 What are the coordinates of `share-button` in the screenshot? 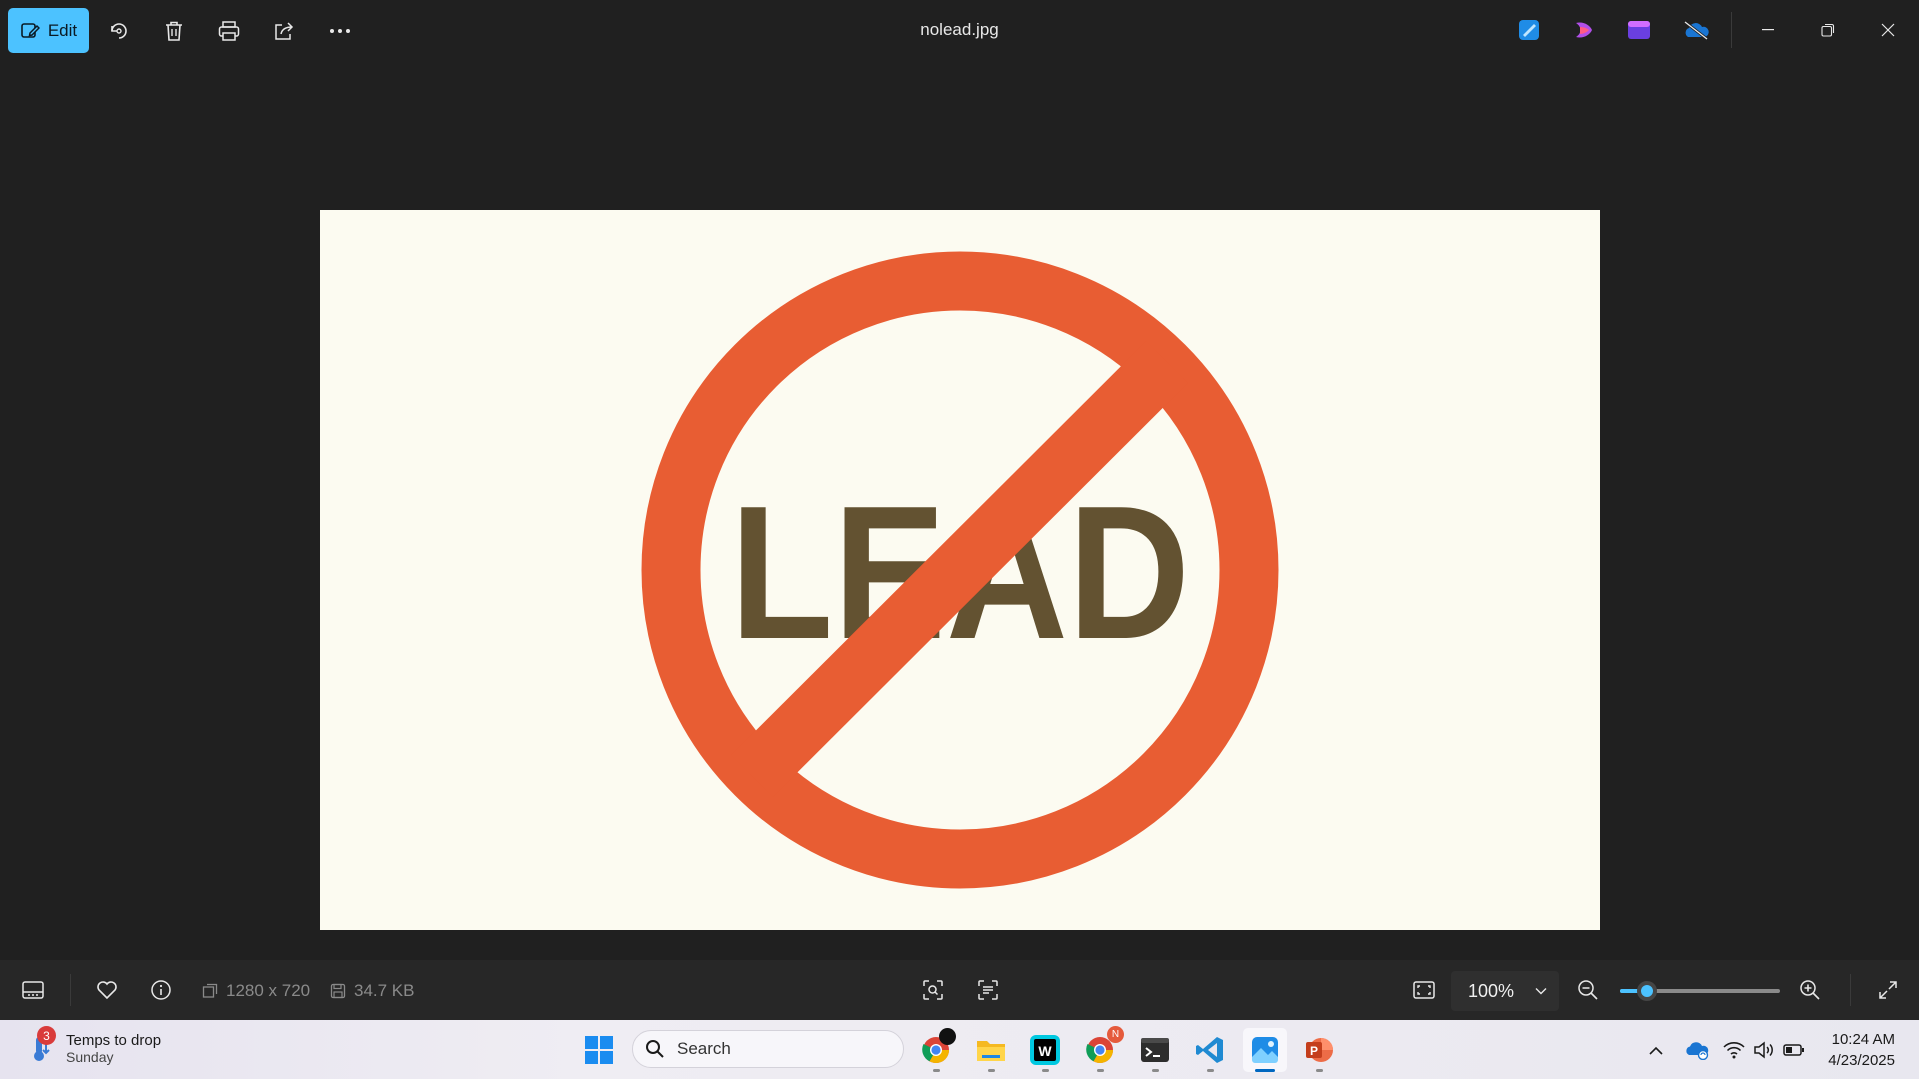 It's located at (284, 30).